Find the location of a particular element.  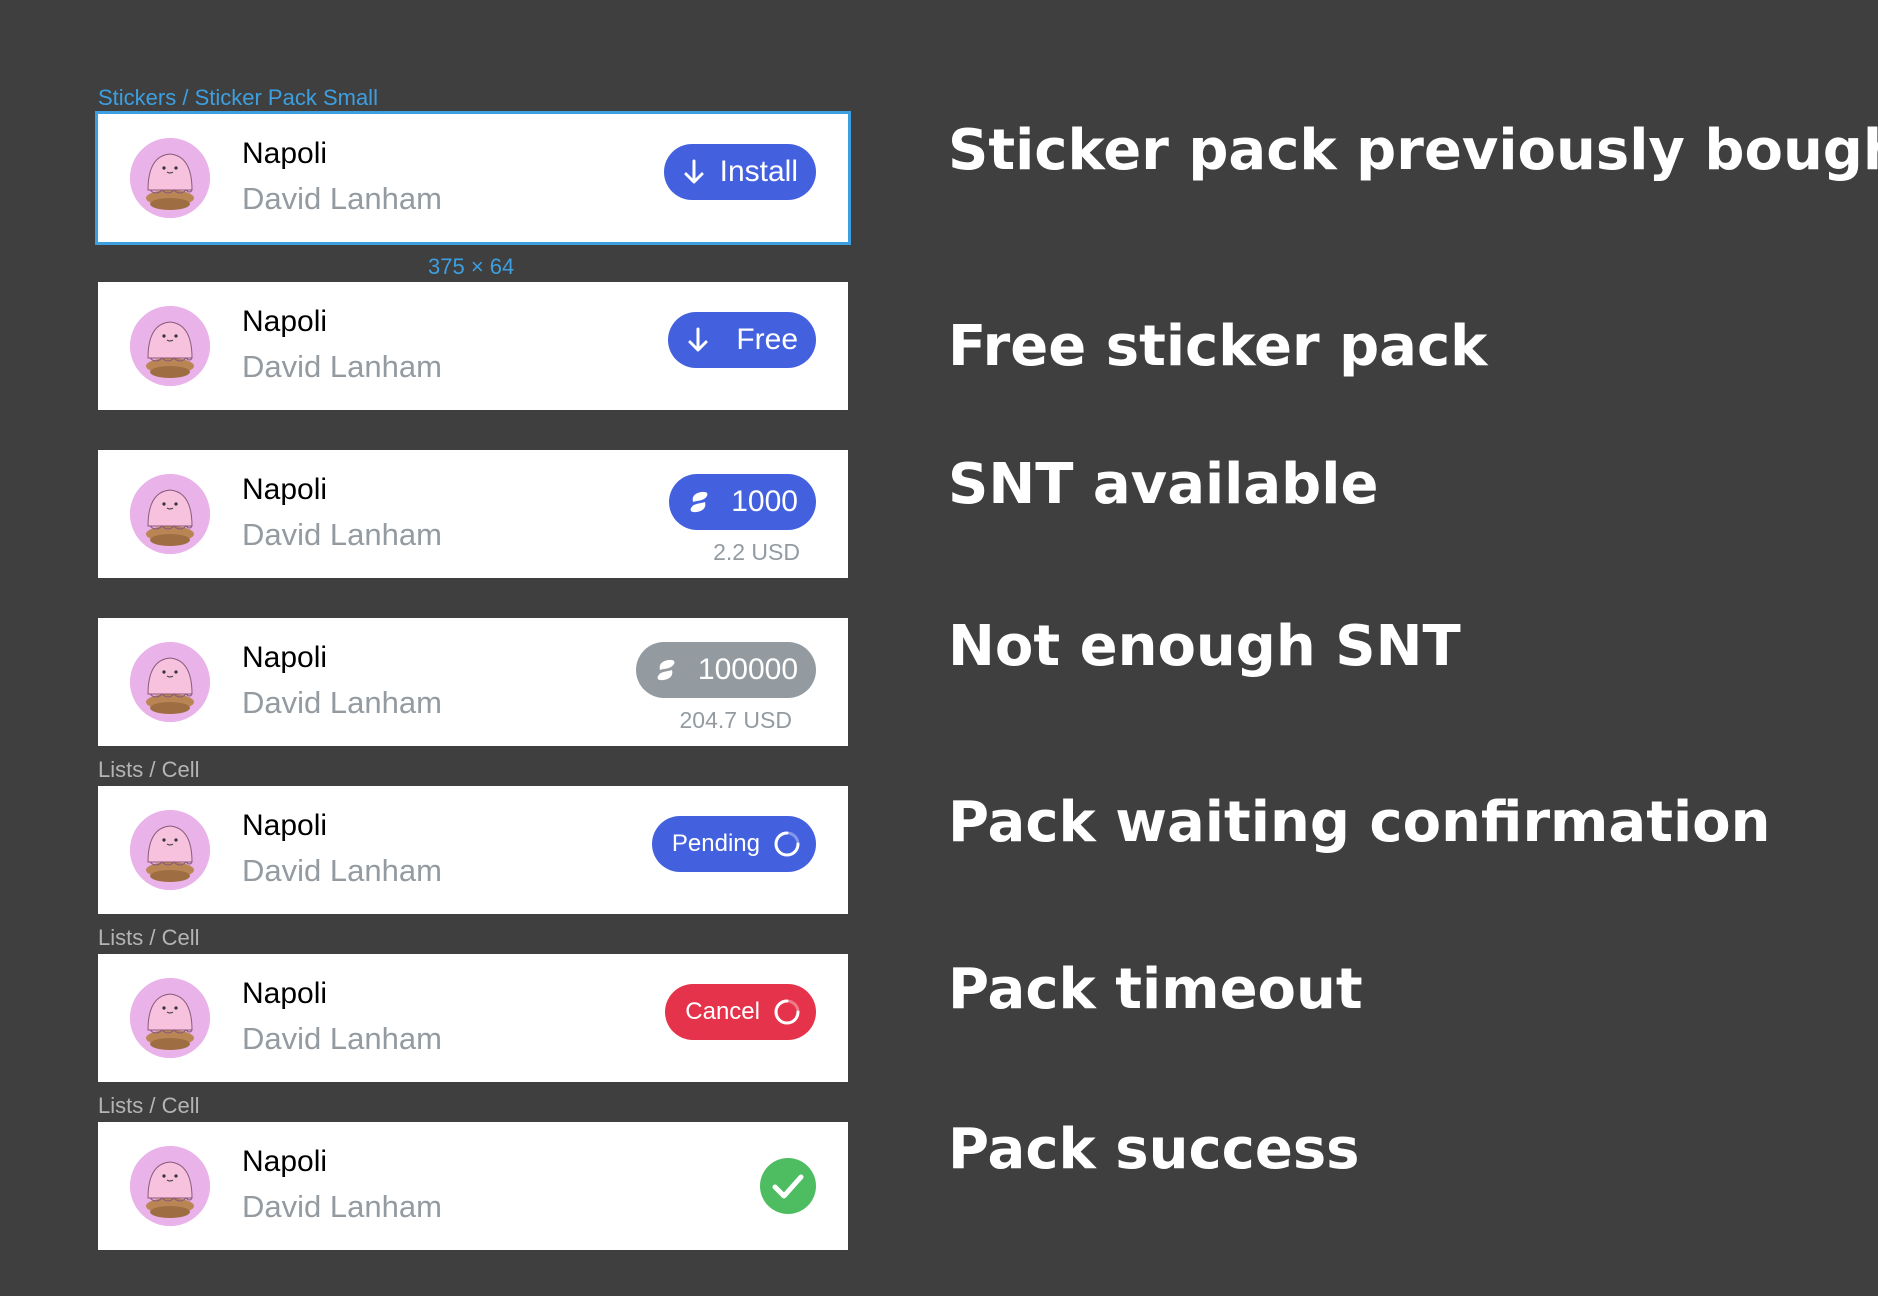

state-description: Pack success is located at coordinates (1154, 1149).